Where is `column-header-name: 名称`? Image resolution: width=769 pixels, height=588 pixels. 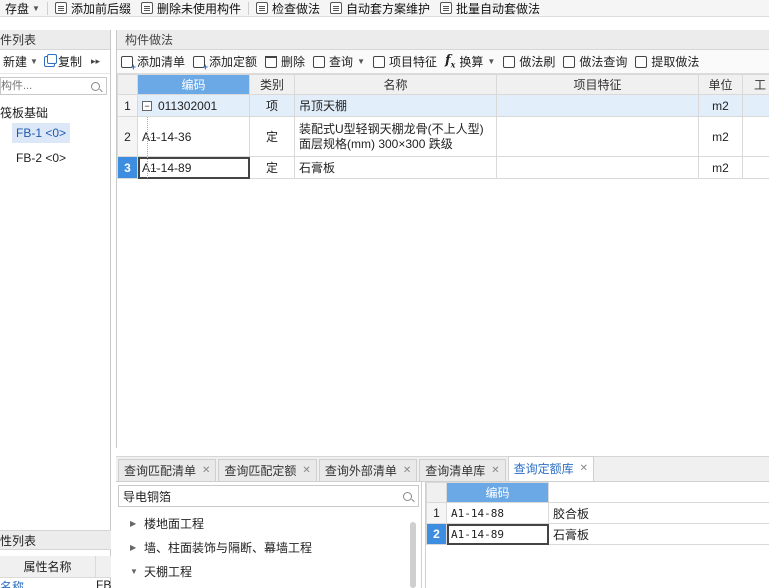
column-header-name: 名称 is located at coordinates (395, 84).